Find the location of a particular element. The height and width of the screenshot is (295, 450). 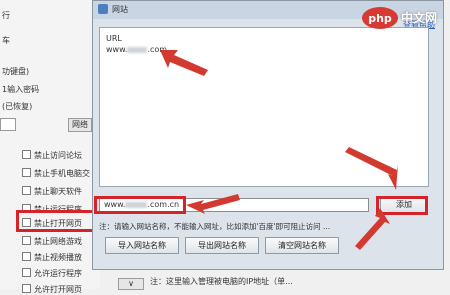

arrow-to-input is located at coordinates (213, 204).